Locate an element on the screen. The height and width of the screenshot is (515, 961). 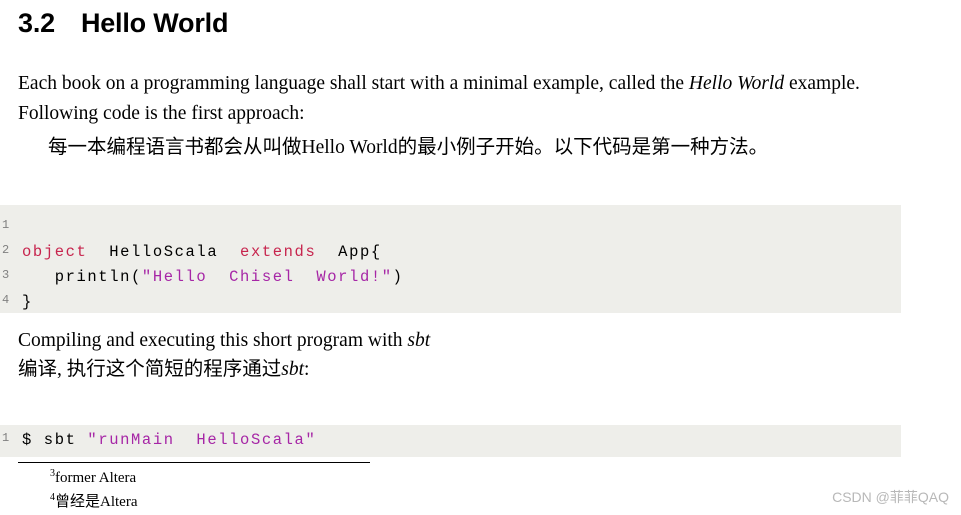
code-line: println("Hello Chisel World!") is located at coordinates (213, 277).